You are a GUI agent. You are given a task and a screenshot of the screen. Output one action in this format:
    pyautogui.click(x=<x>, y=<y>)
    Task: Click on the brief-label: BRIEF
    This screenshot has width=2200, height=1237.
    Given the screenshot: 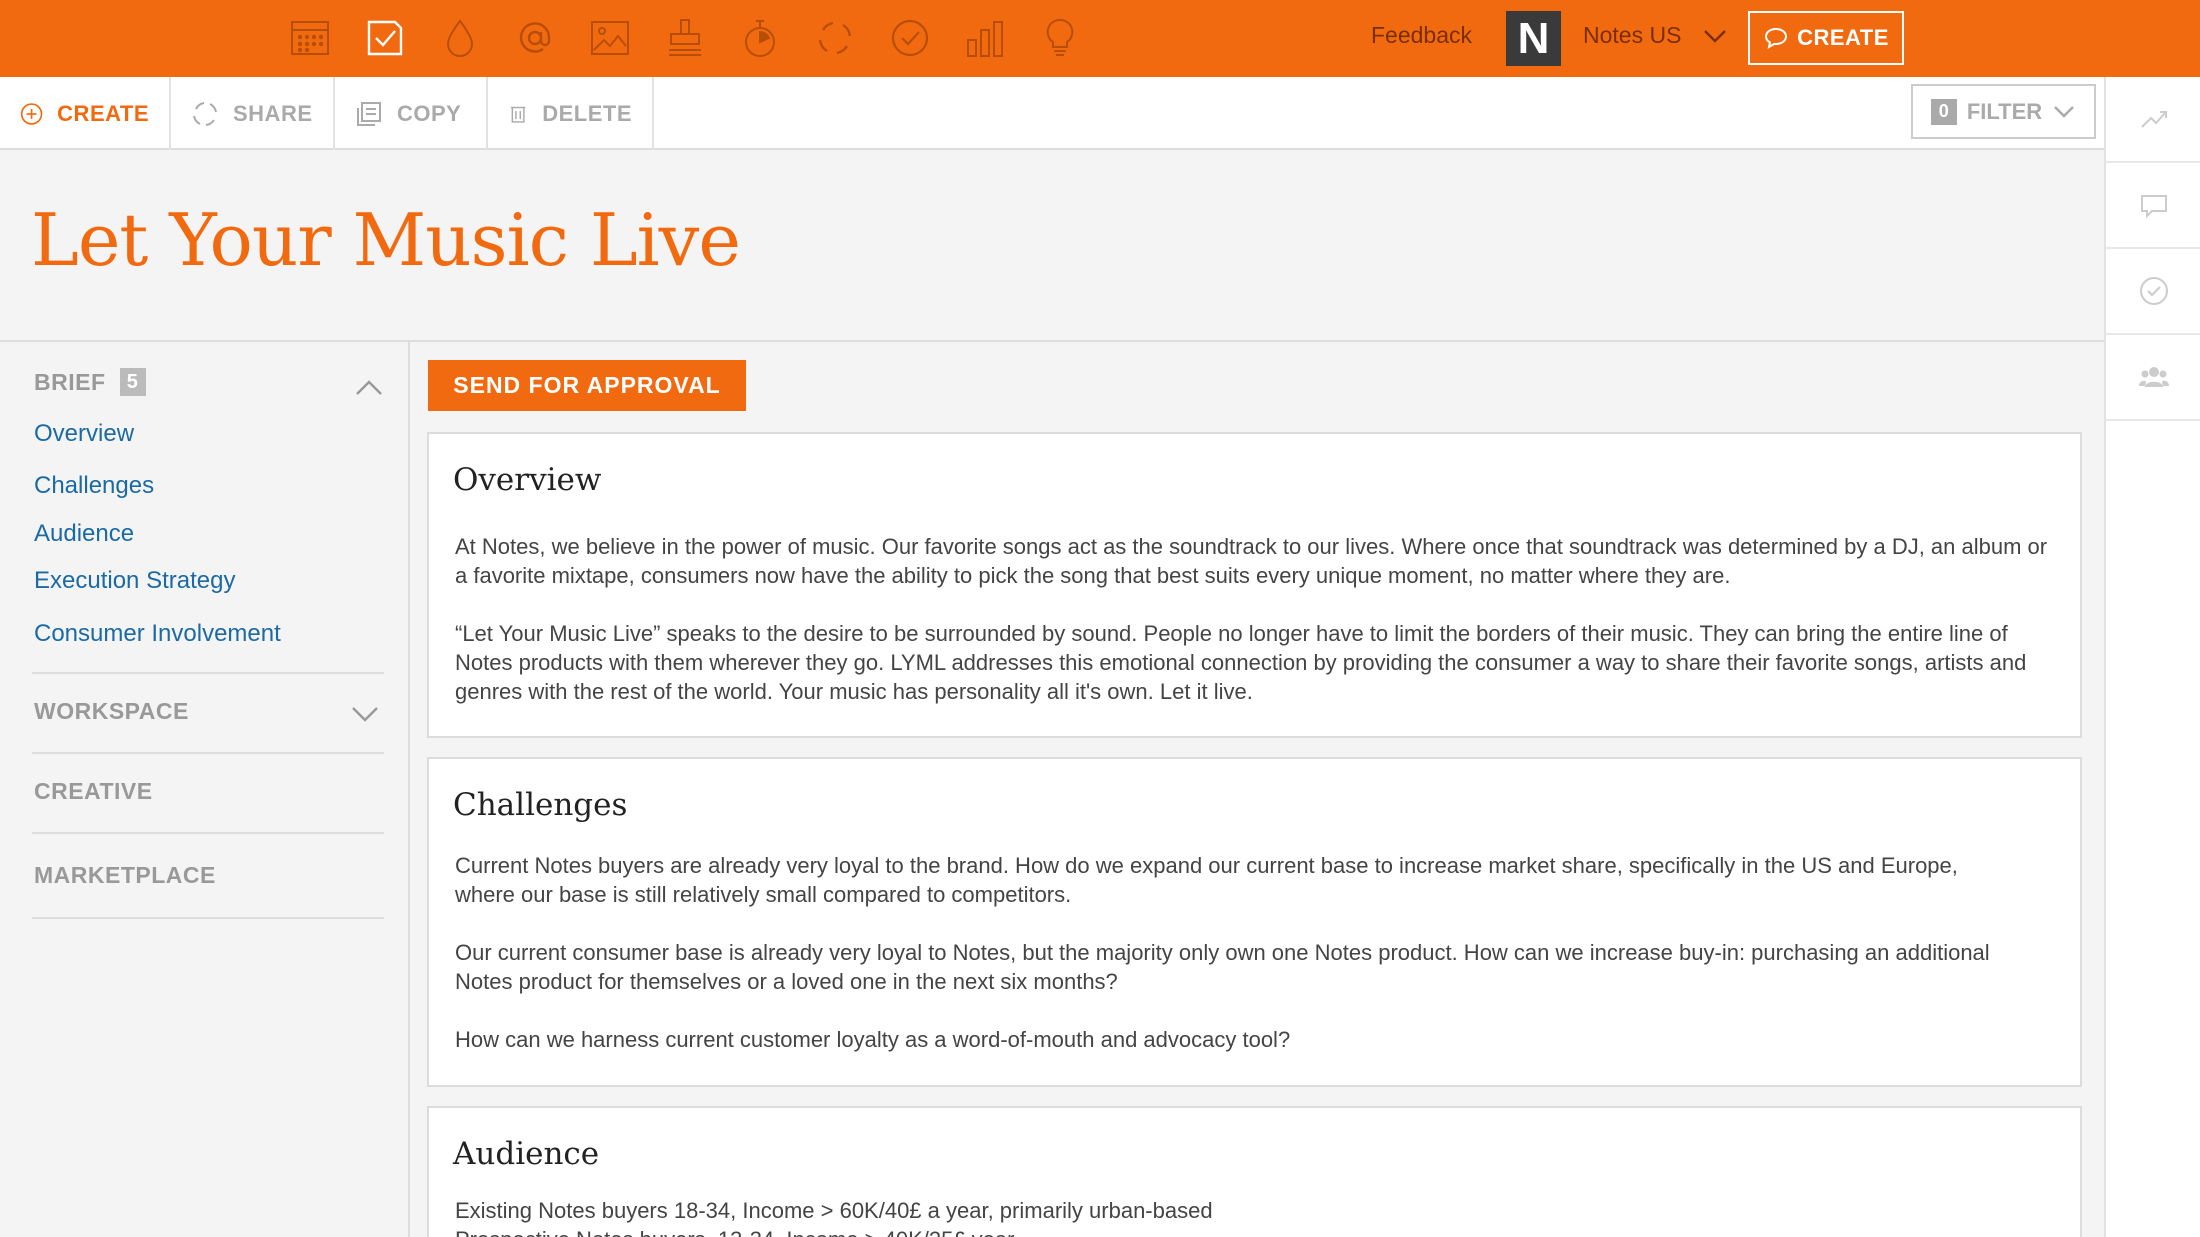 What is the action you would take?
    pyautogui.click(x=70, y=382)
    